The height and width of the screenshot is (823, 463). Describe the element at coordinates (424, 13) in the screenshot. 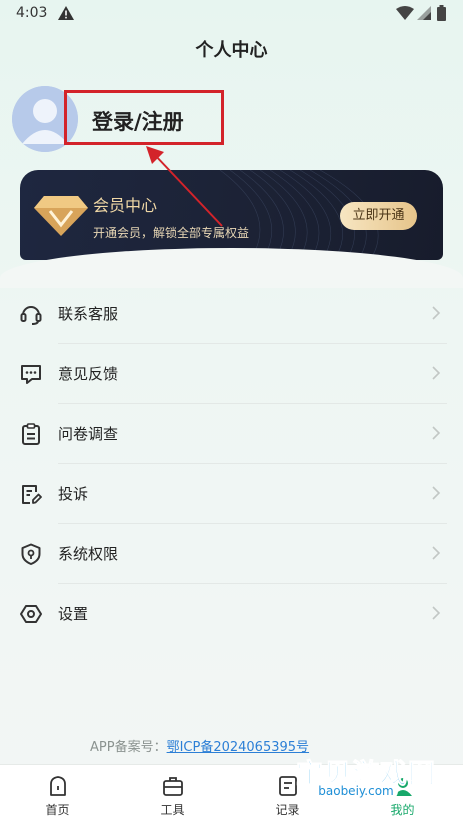

I see `signal-icon` at that location.